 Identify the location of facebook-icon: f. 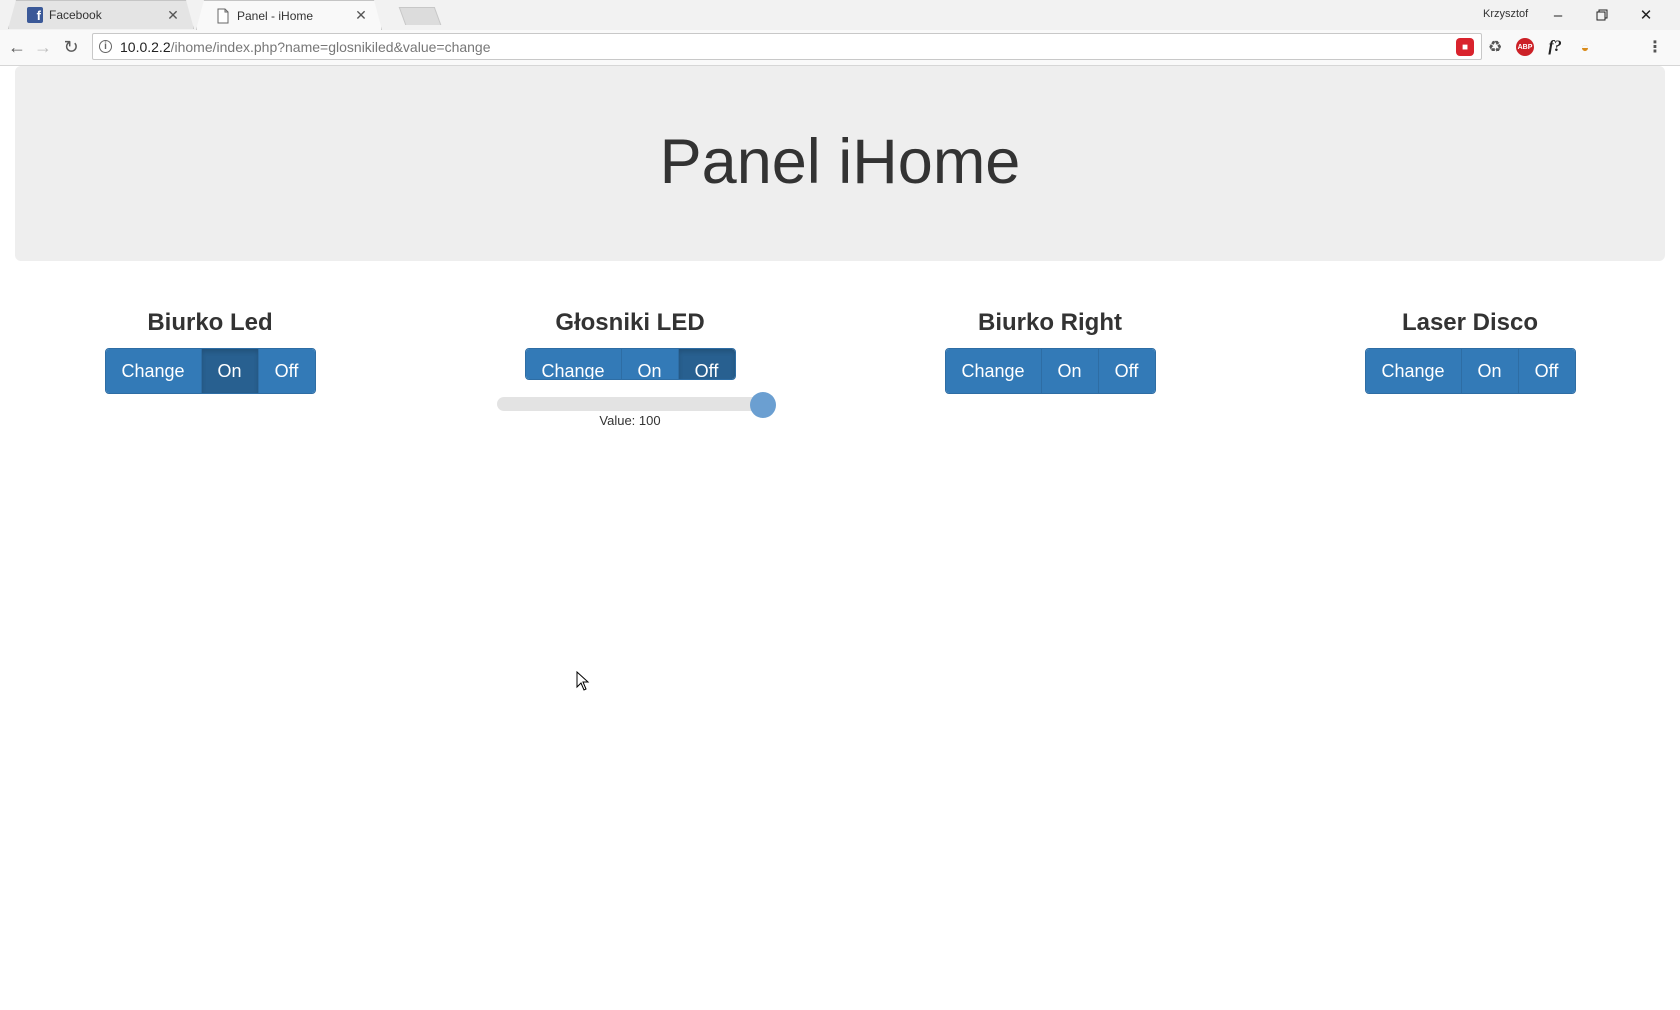
(35, 15).